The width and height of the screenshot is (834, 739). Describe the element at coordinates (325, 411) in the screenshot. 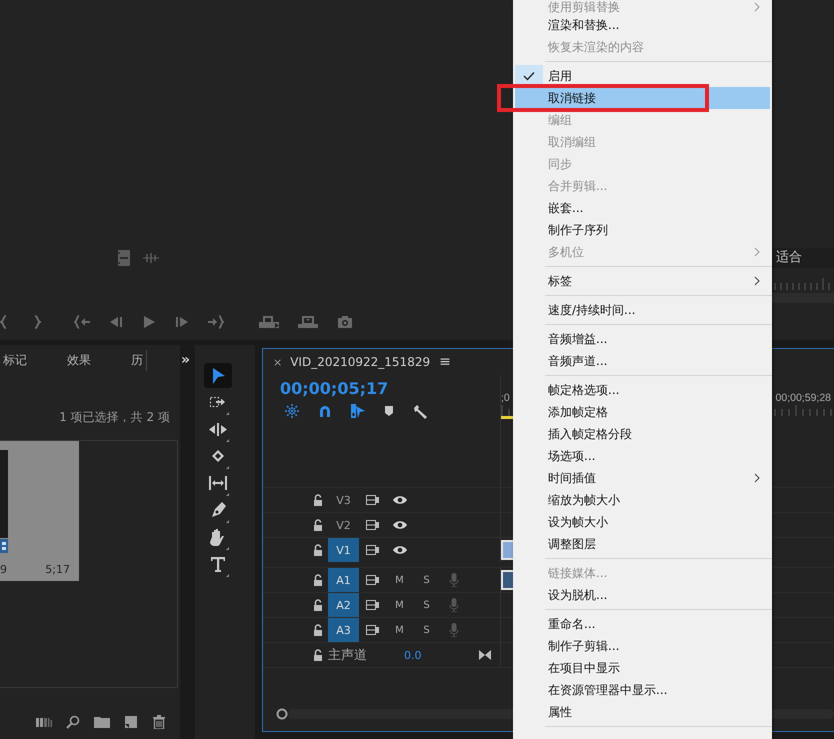

I see `magnet-icon` at that location.